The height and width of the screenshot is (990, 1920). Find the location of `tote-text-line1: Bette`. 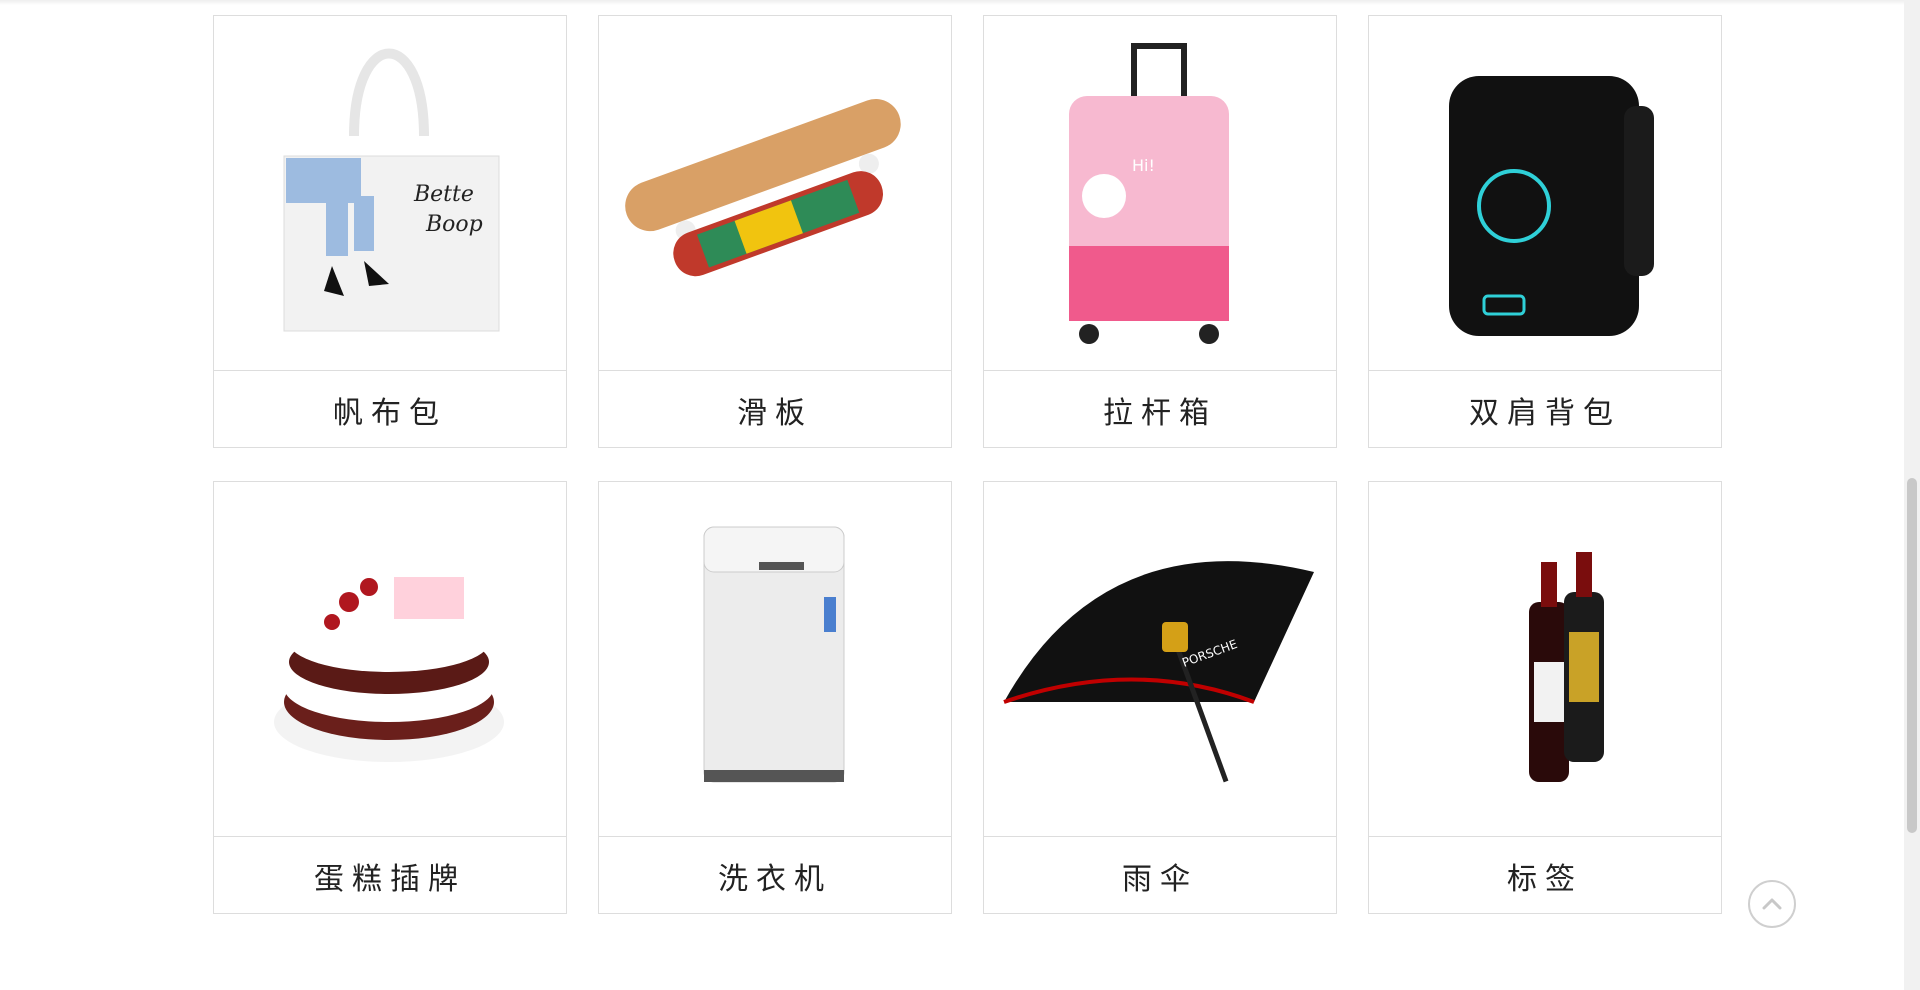

tote-text-line1: Bette is located at coordinates (443, 194).